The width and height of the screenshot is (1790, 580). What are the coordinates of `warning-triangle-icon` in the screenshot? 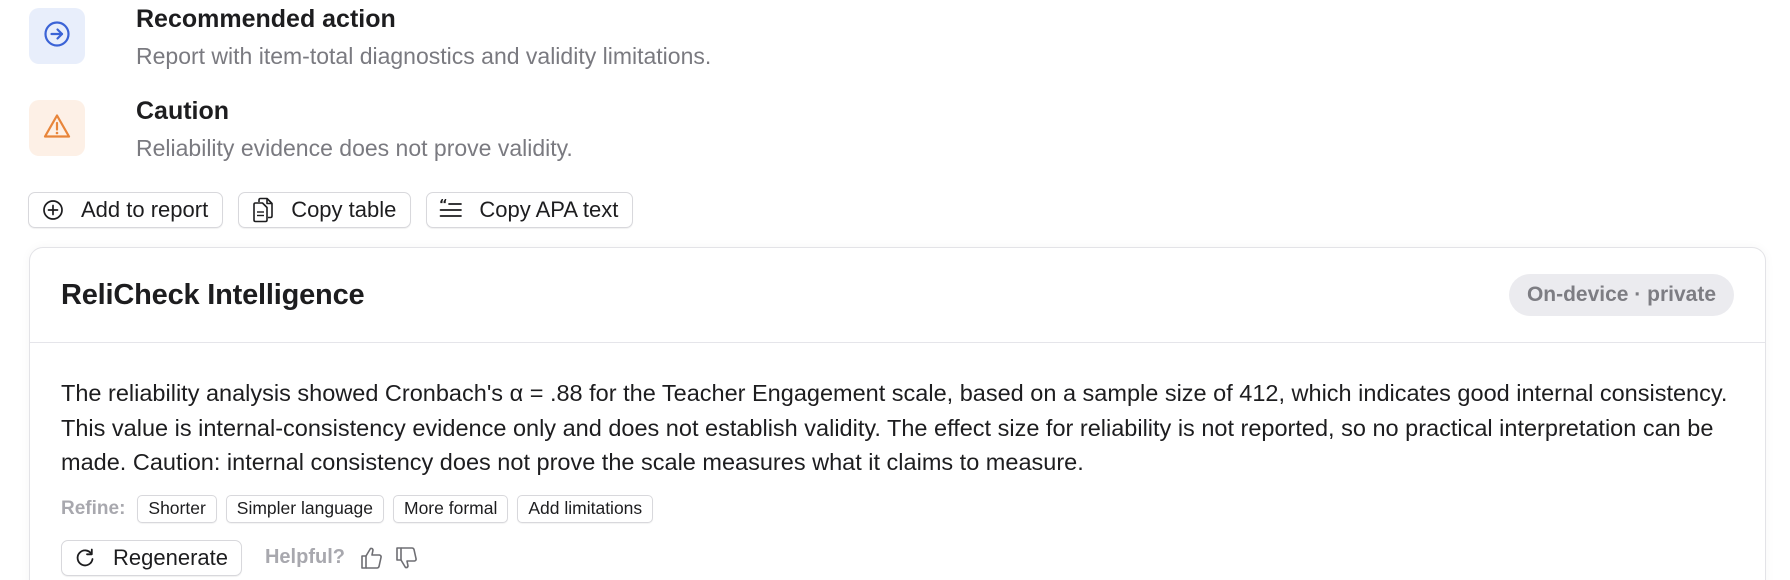 It's located at (57, 128).